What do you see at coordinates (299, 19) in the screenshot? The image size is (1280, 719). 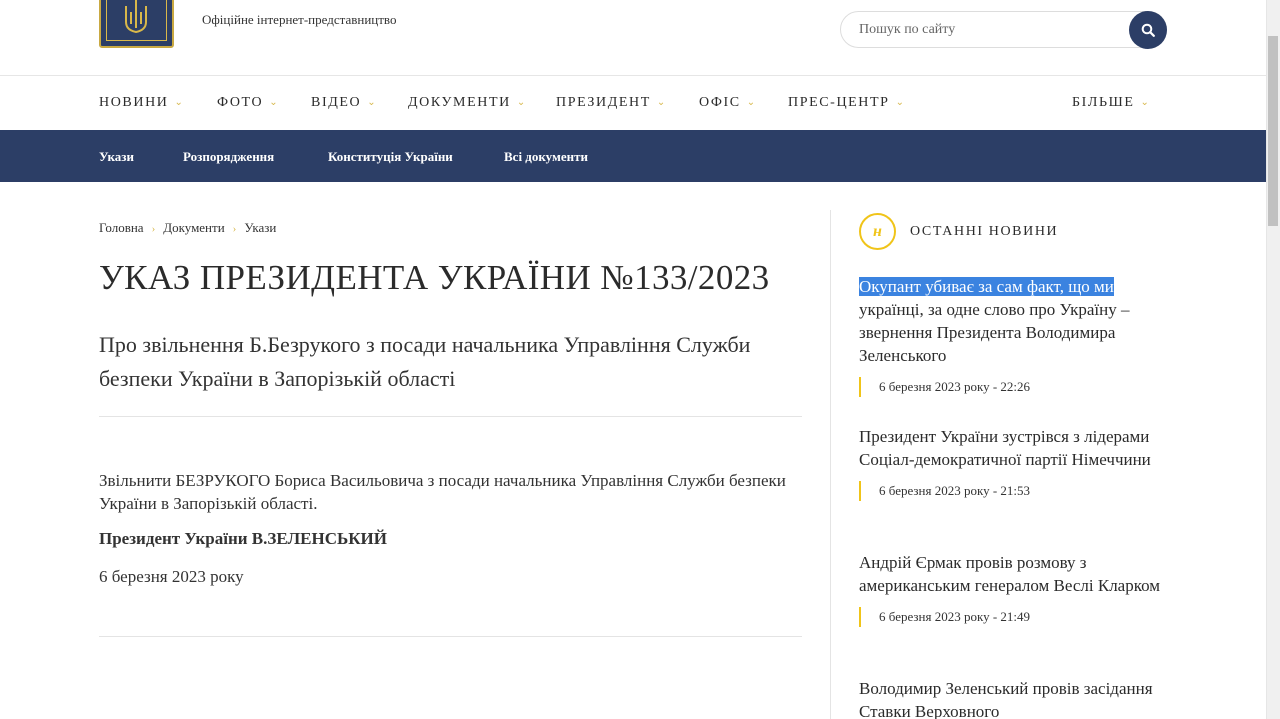 I see `site-tagline: Офіційне інтернет-представництво` at bounding box center [299, 19].